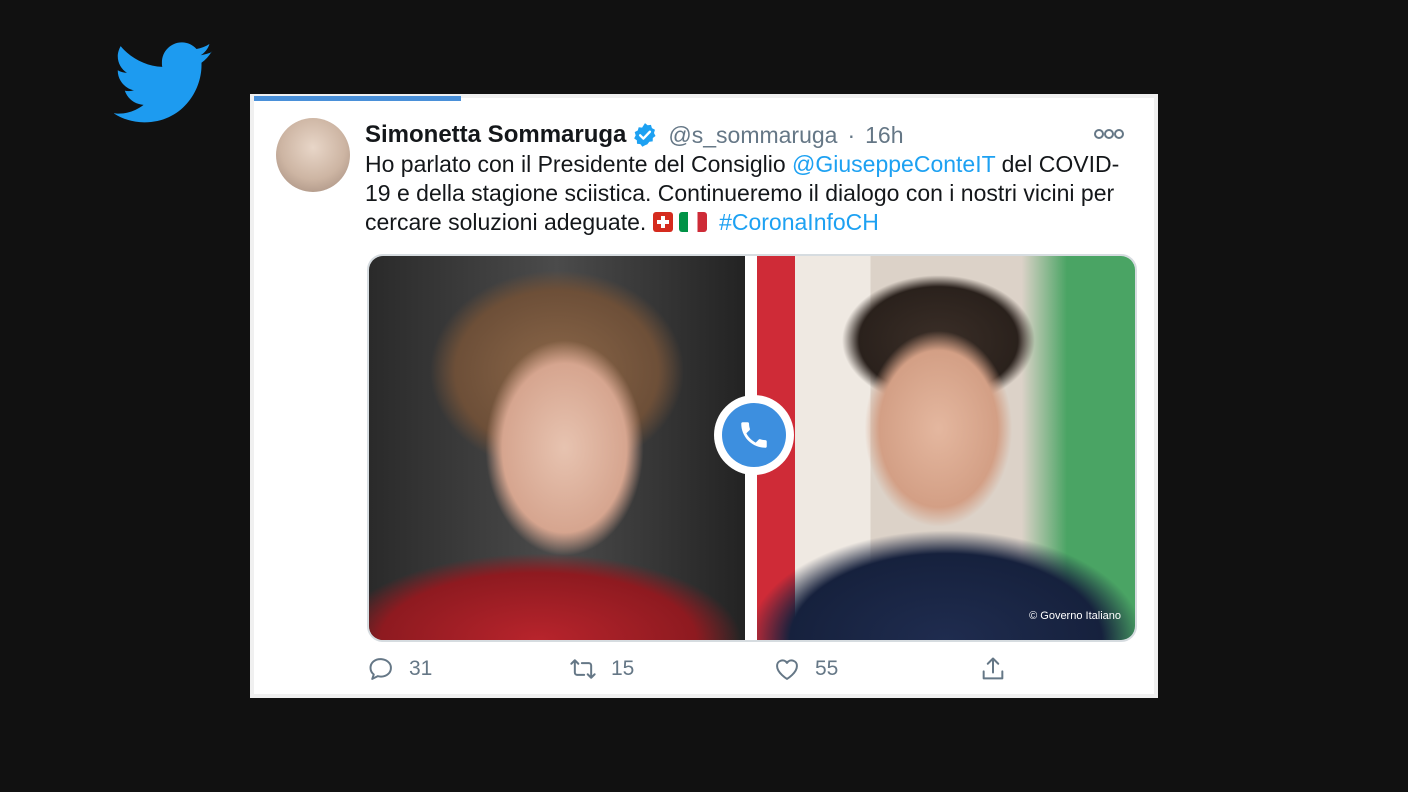  I want to click on tweet-timestamp: 16h, so click(884, 135).